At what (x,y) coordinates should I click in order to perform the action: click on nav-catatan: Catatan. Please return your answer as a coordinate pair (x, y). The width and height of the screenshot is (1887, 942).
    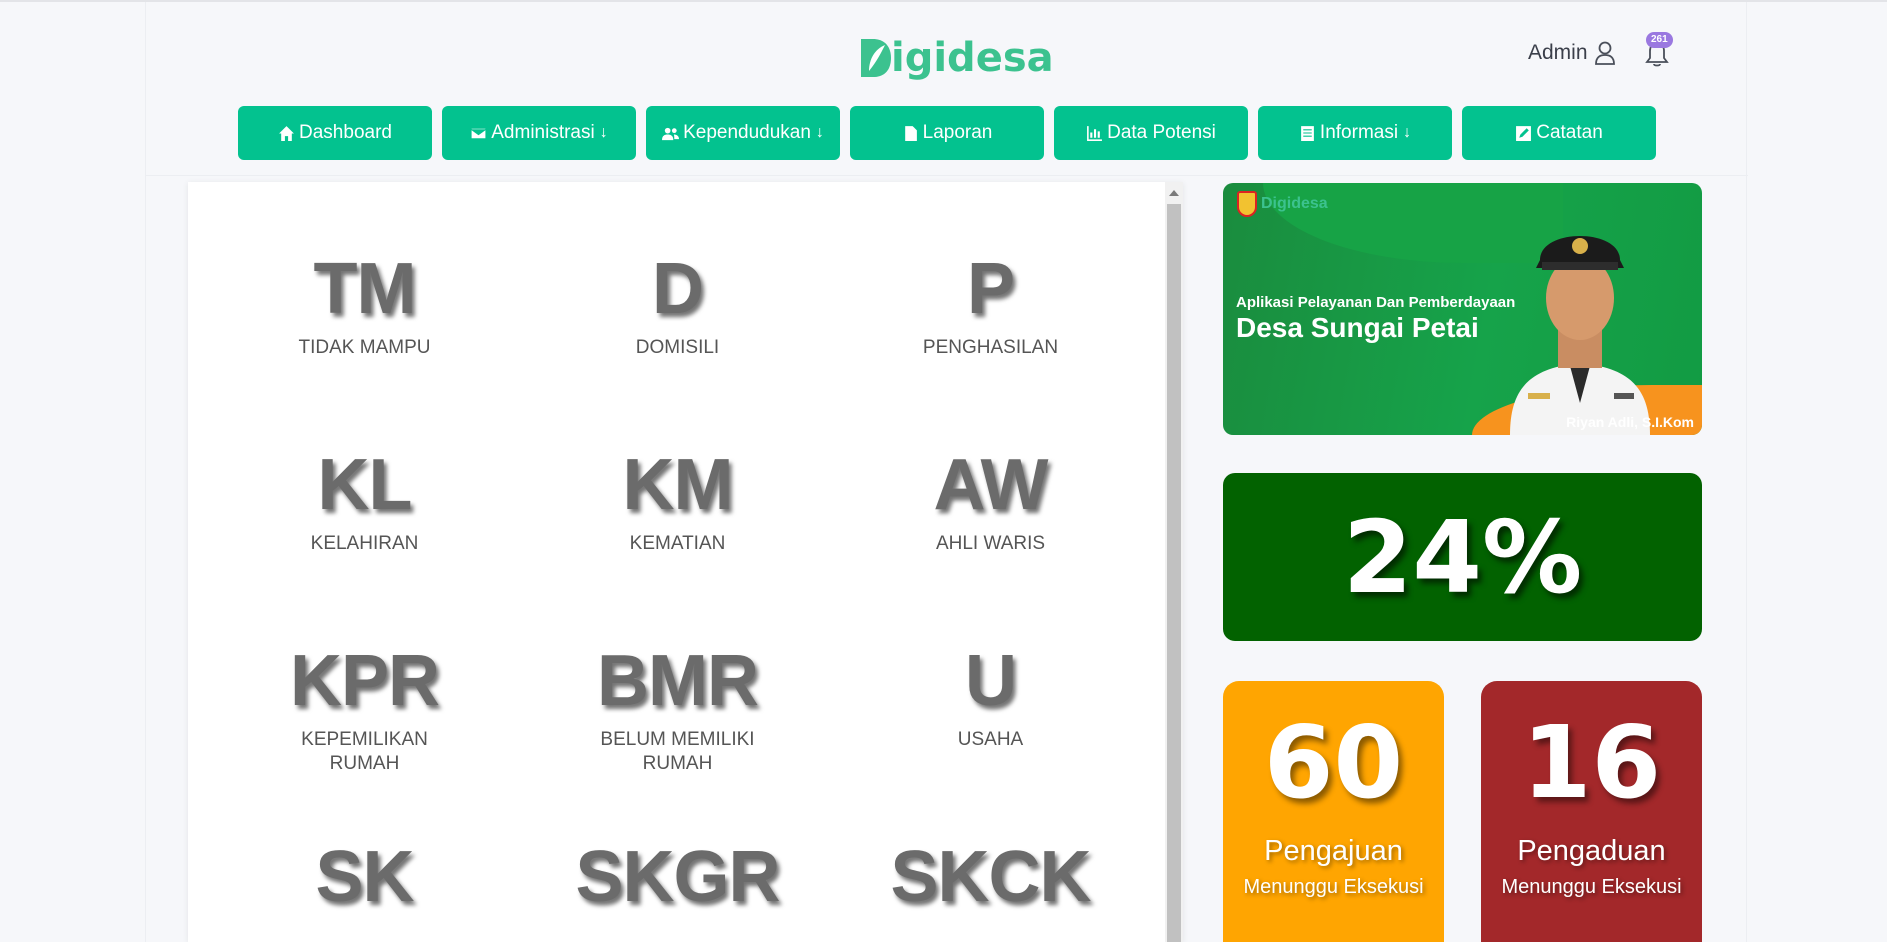
    Looking at the image, I should click on (1559, 133).